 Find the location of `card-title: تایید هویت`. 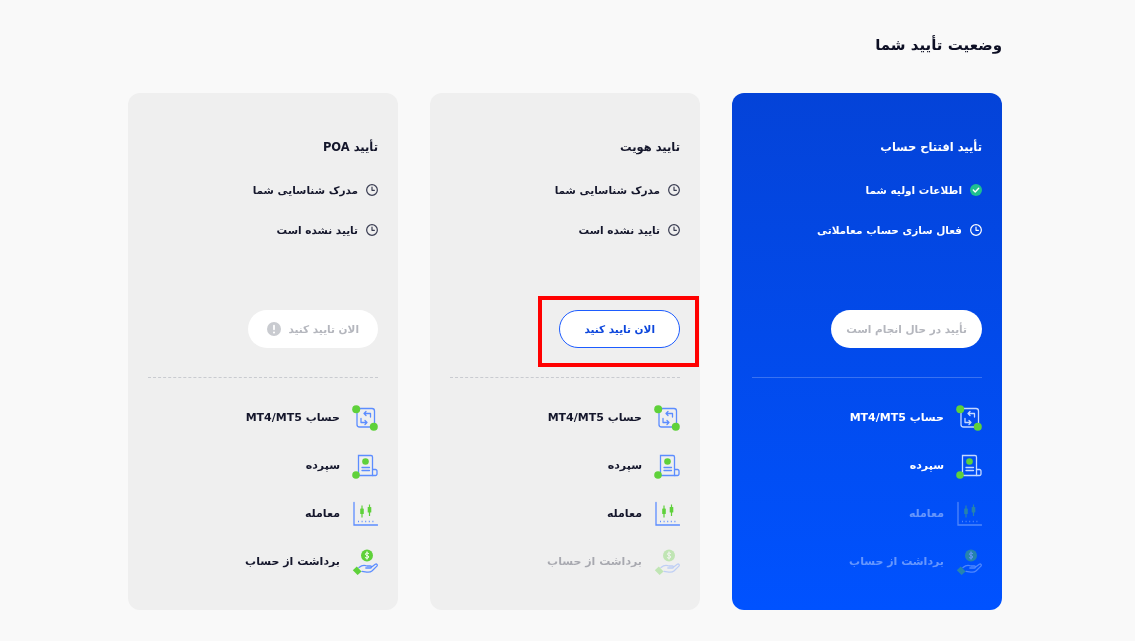

card-title: تایید هویت is located at coordinates (650, 147).